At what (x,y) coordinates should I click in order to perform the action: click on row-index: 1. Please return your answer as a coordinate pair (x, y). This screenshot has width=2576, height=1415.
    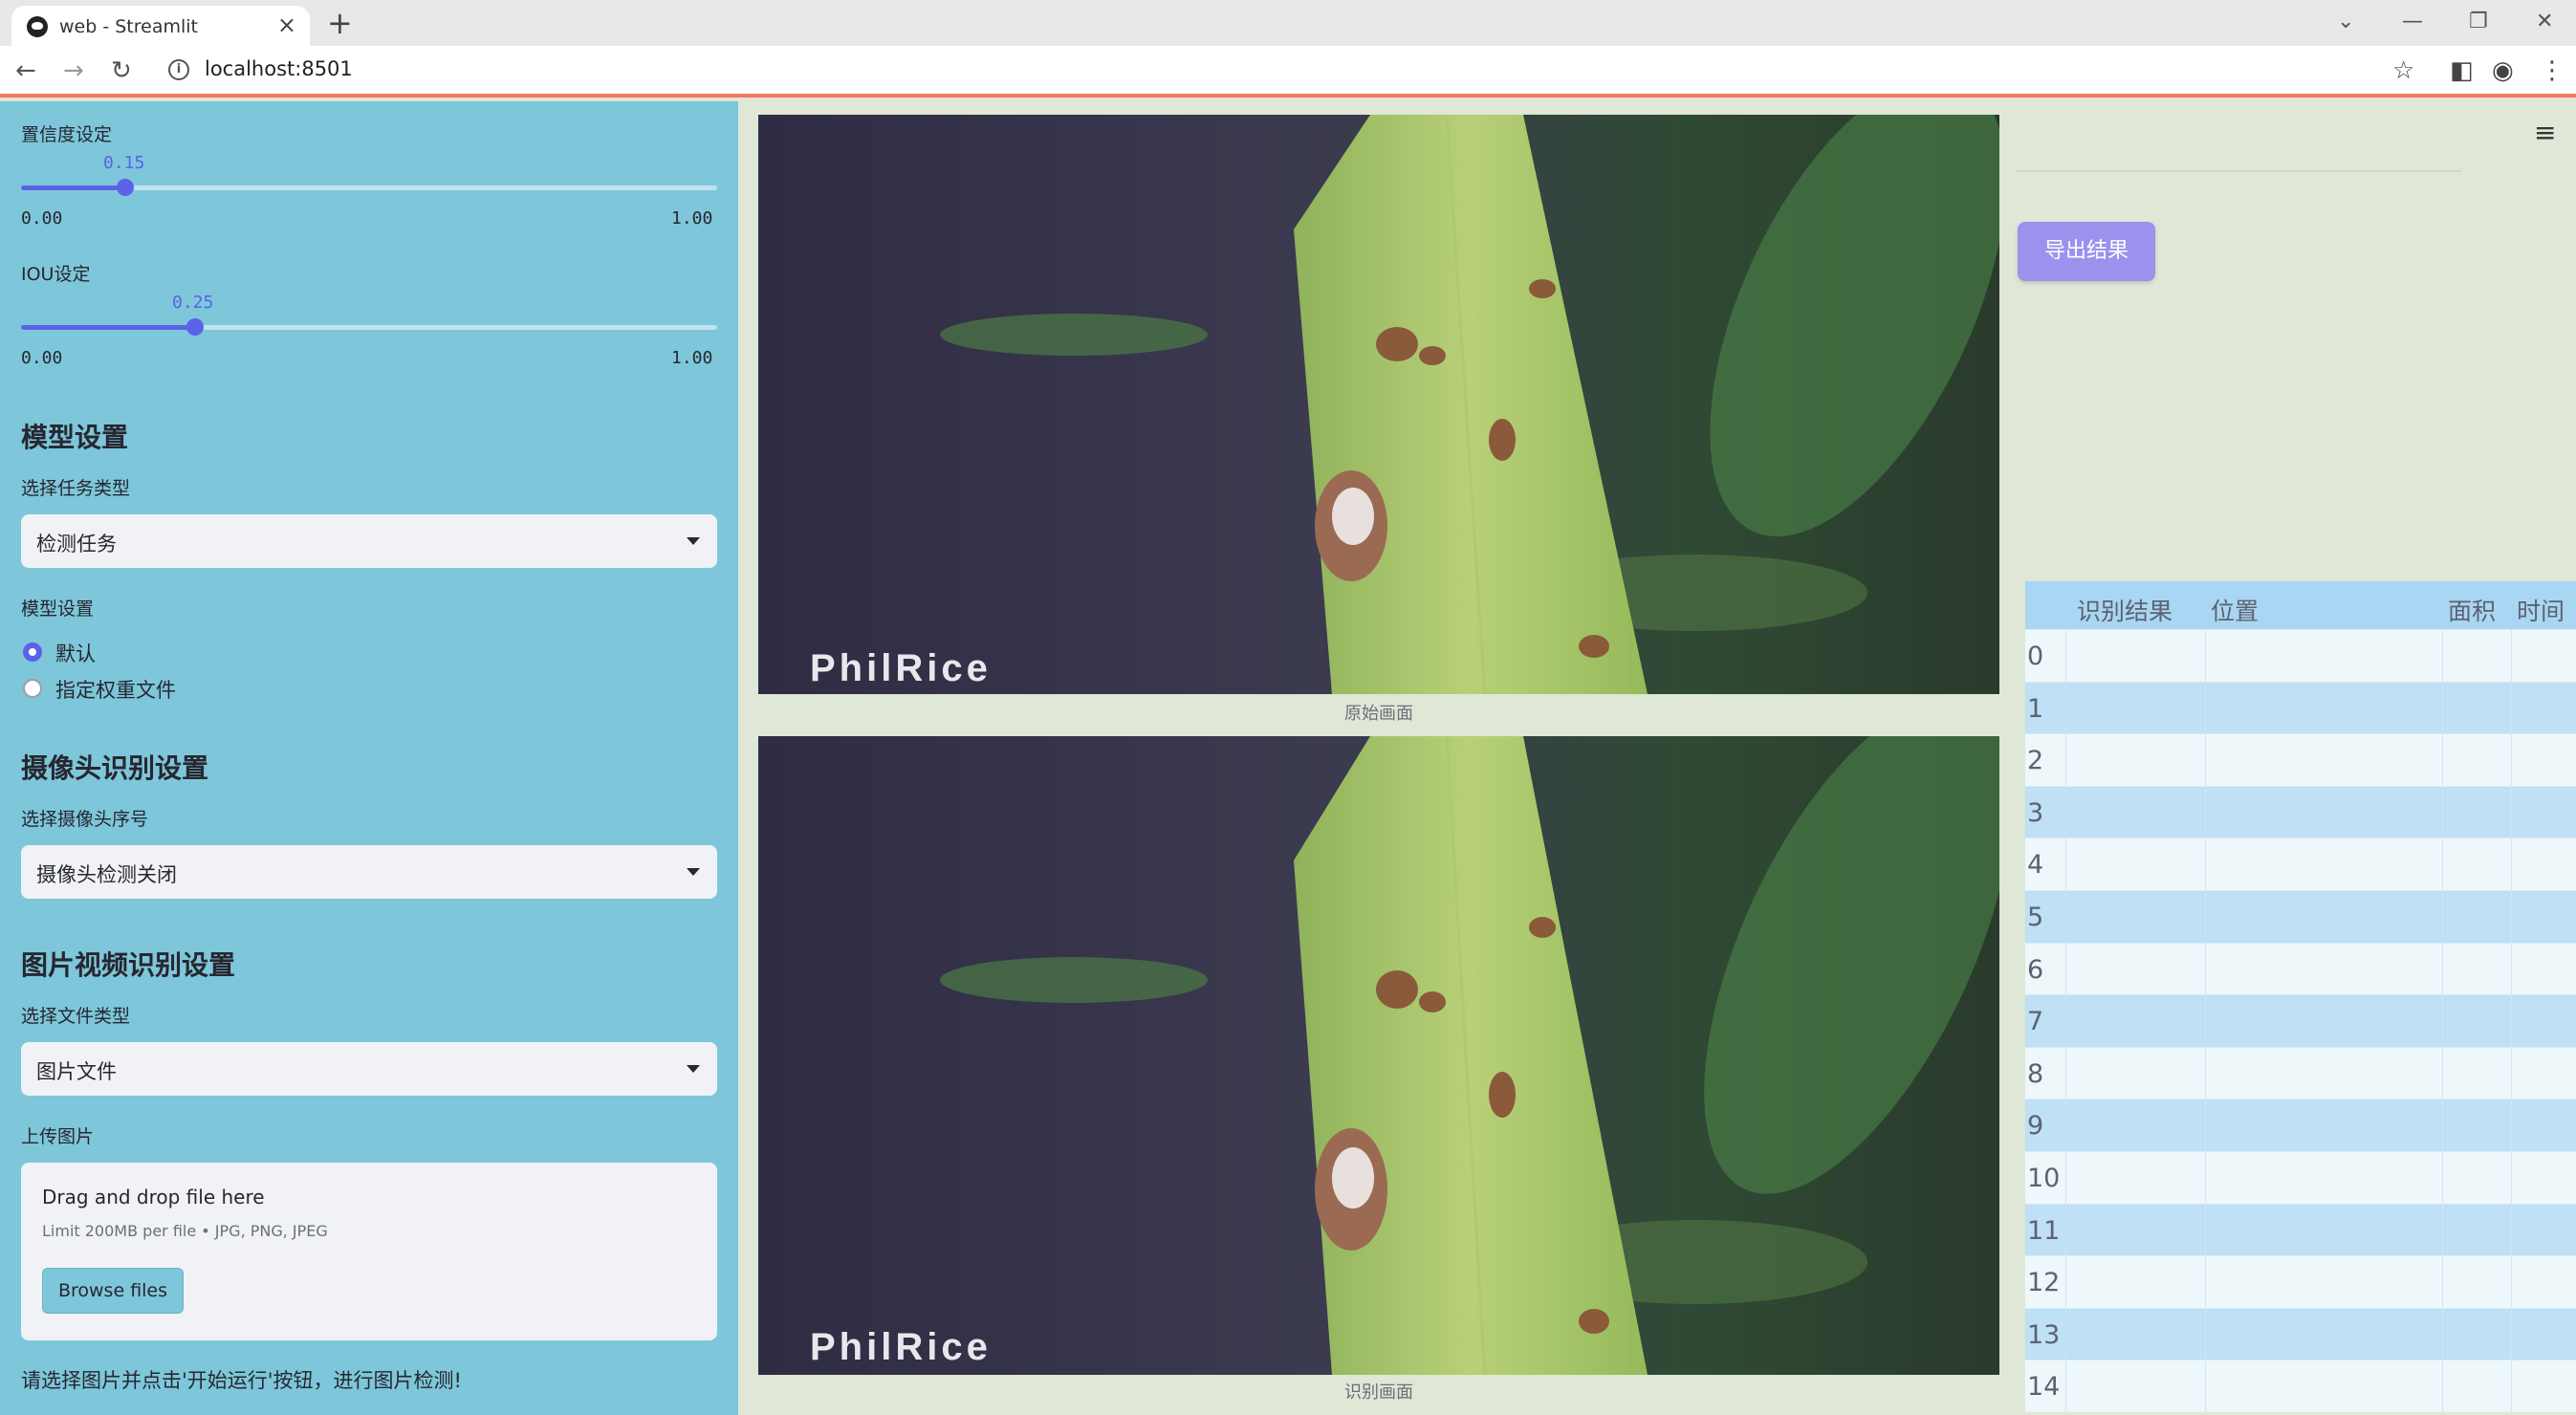
    Looking at the image, I should click on (2035, 708).